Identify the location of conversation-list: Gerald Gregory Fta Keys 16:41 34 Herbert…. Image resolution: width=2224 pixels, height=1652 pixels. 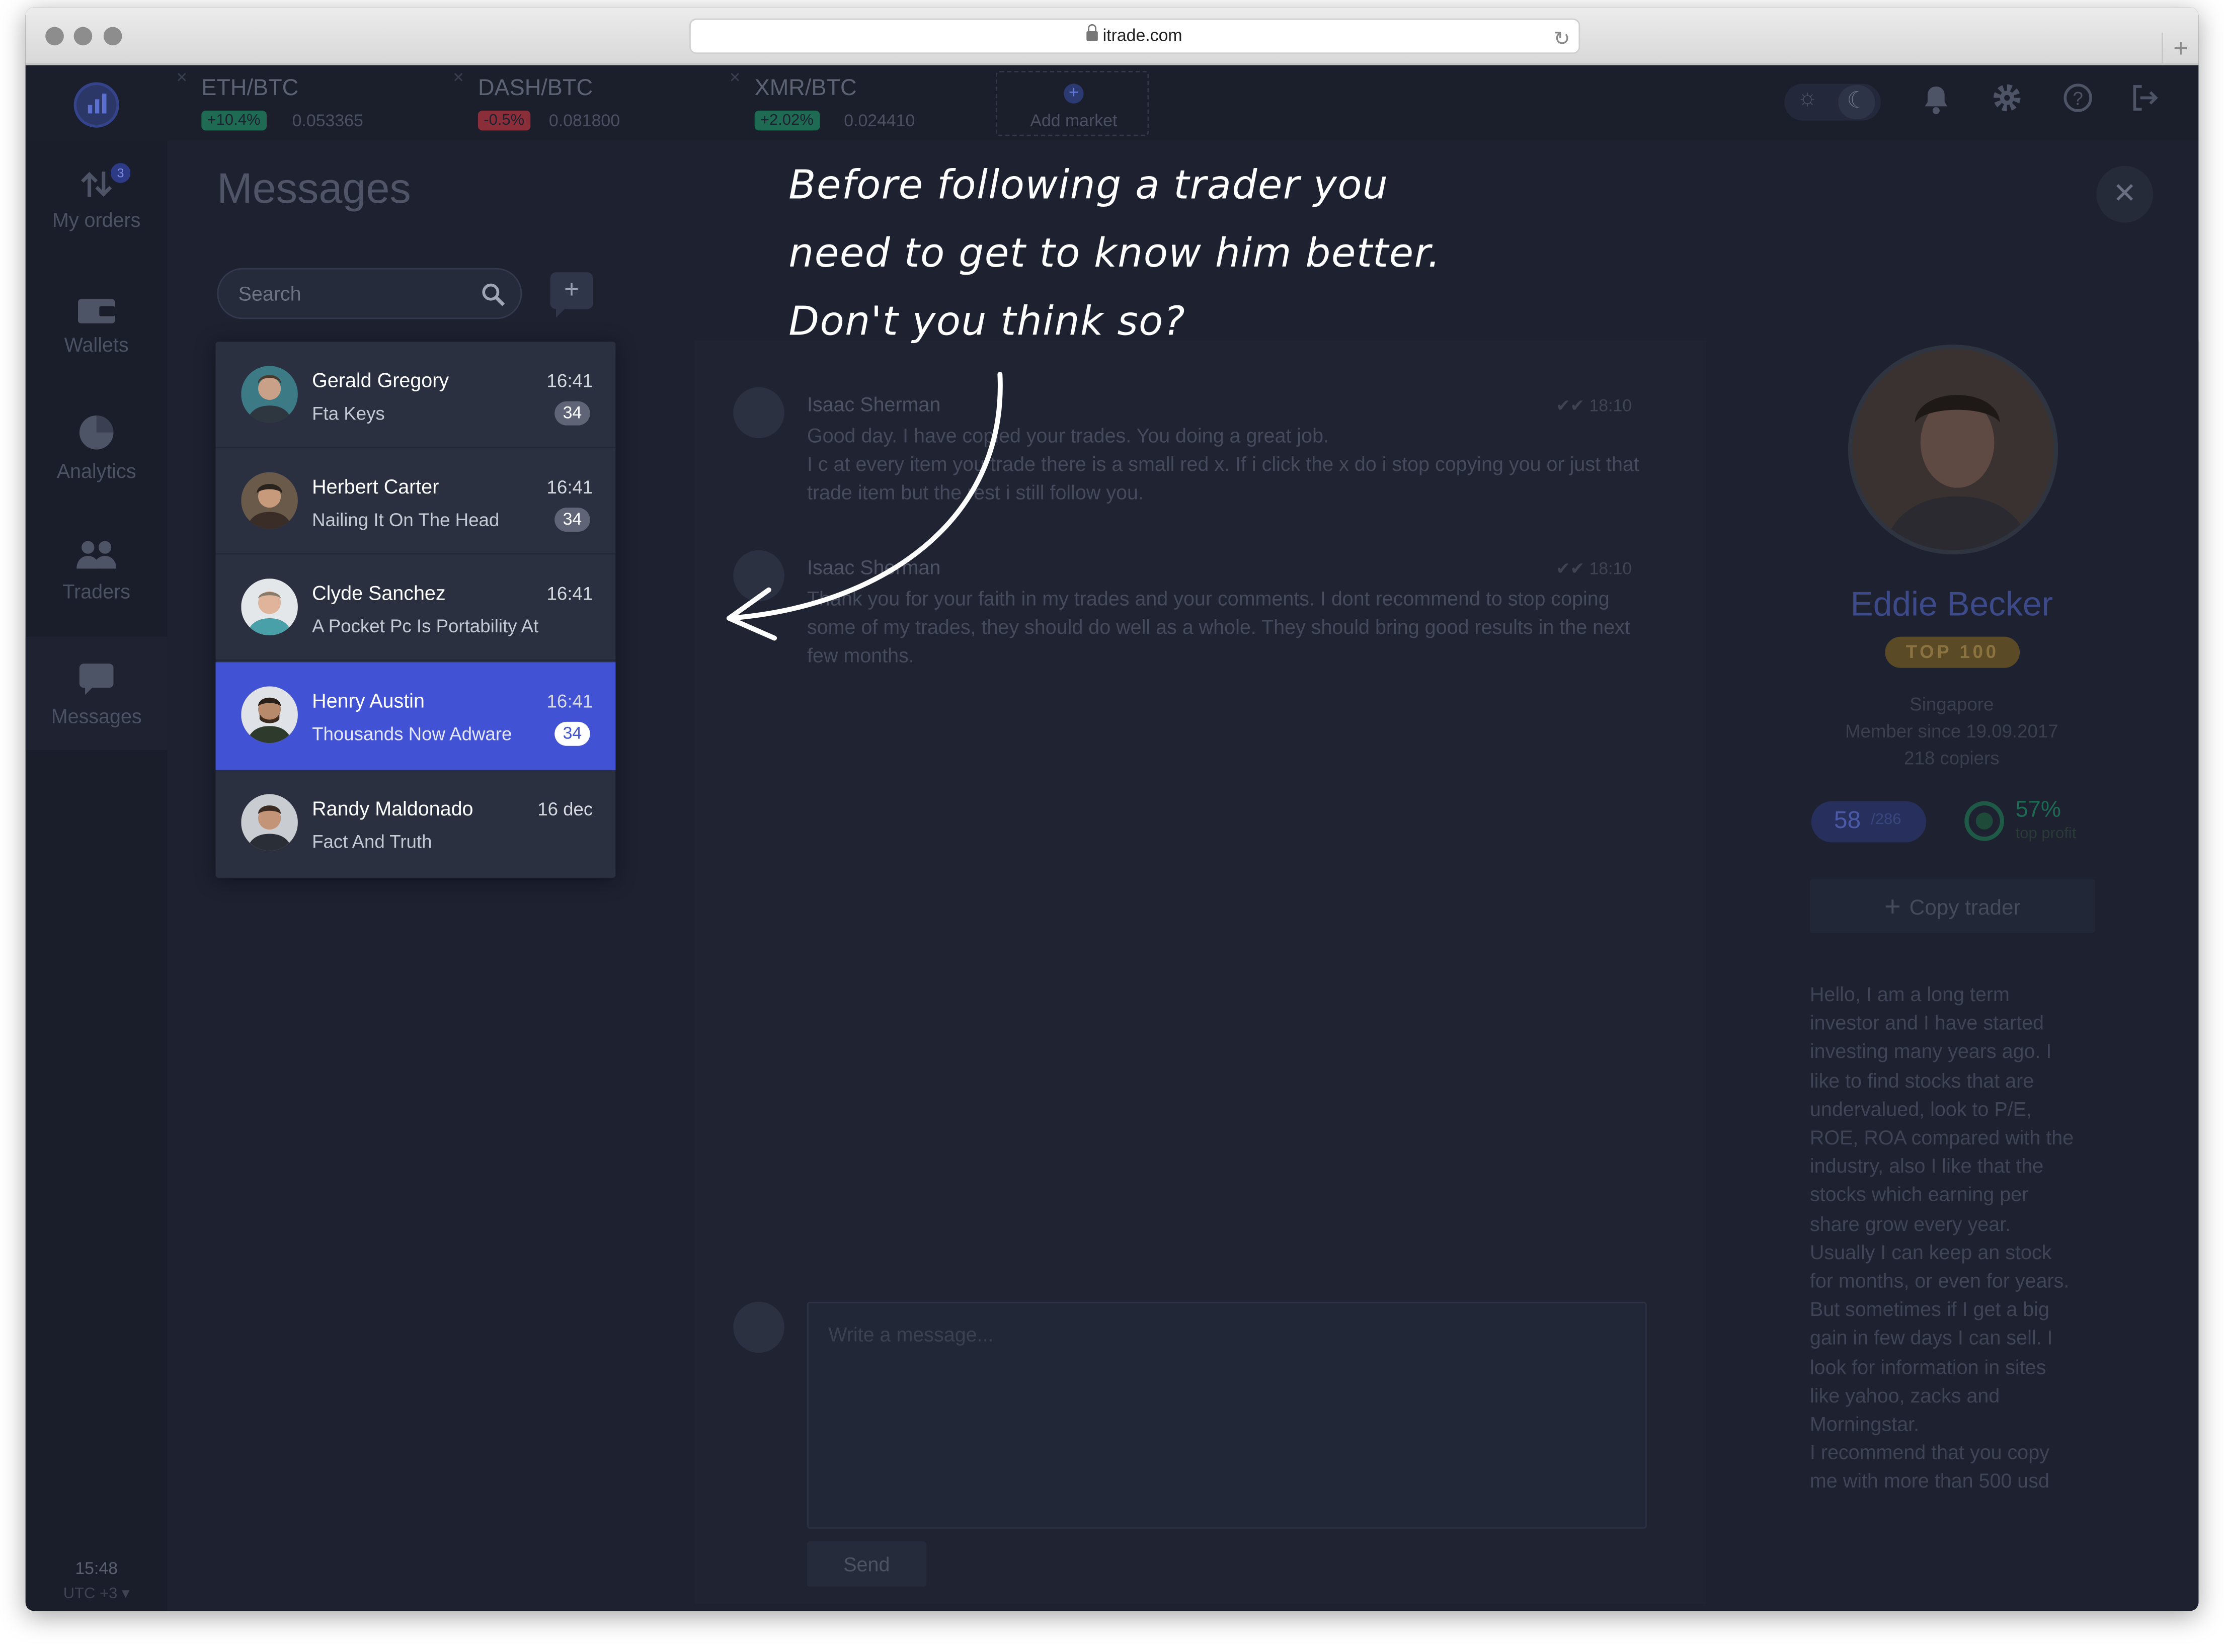
(415, 610).